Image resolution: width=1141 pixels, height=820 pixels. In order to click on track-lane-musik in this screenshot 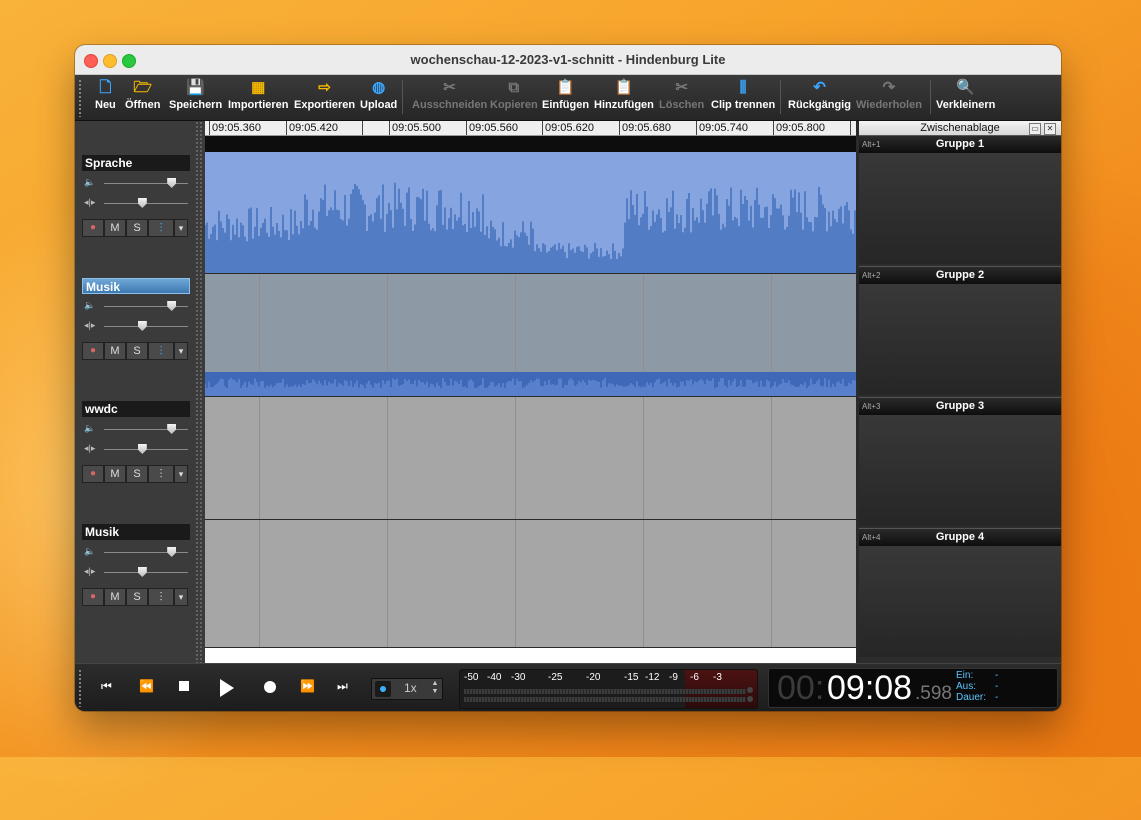, I will do `click(530, 335)`.